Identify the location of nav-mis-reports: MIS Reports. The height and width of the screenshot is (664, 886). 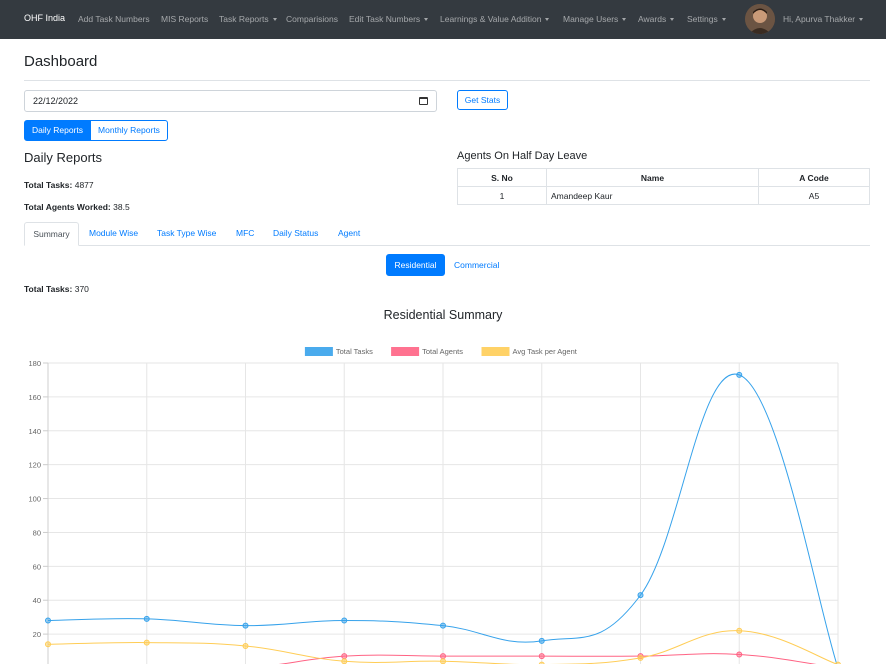
(184, 19).